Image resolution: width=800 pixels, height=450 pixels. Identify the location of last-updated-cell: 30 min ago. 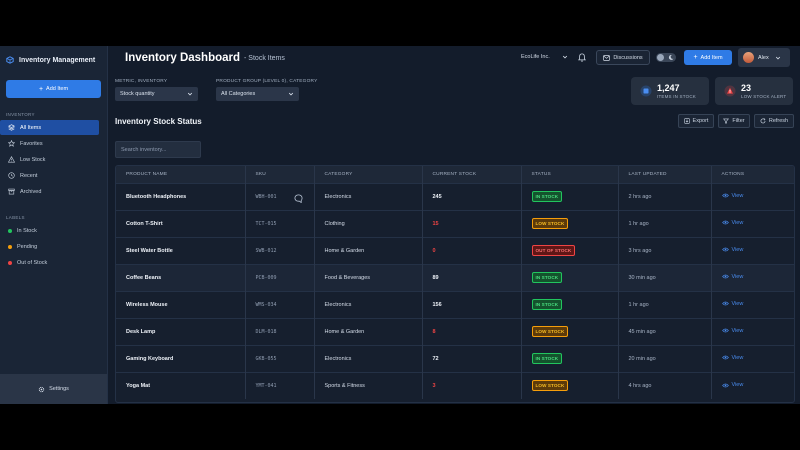
(665, 277).